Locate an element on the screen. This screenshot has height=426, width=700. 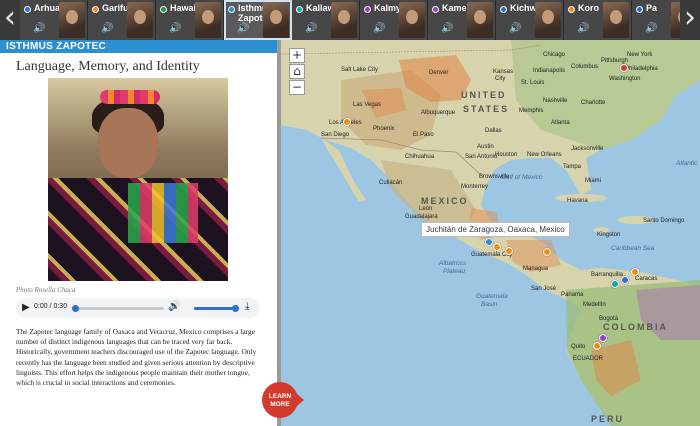
city-label: San José is located at coordinates (544, 289).